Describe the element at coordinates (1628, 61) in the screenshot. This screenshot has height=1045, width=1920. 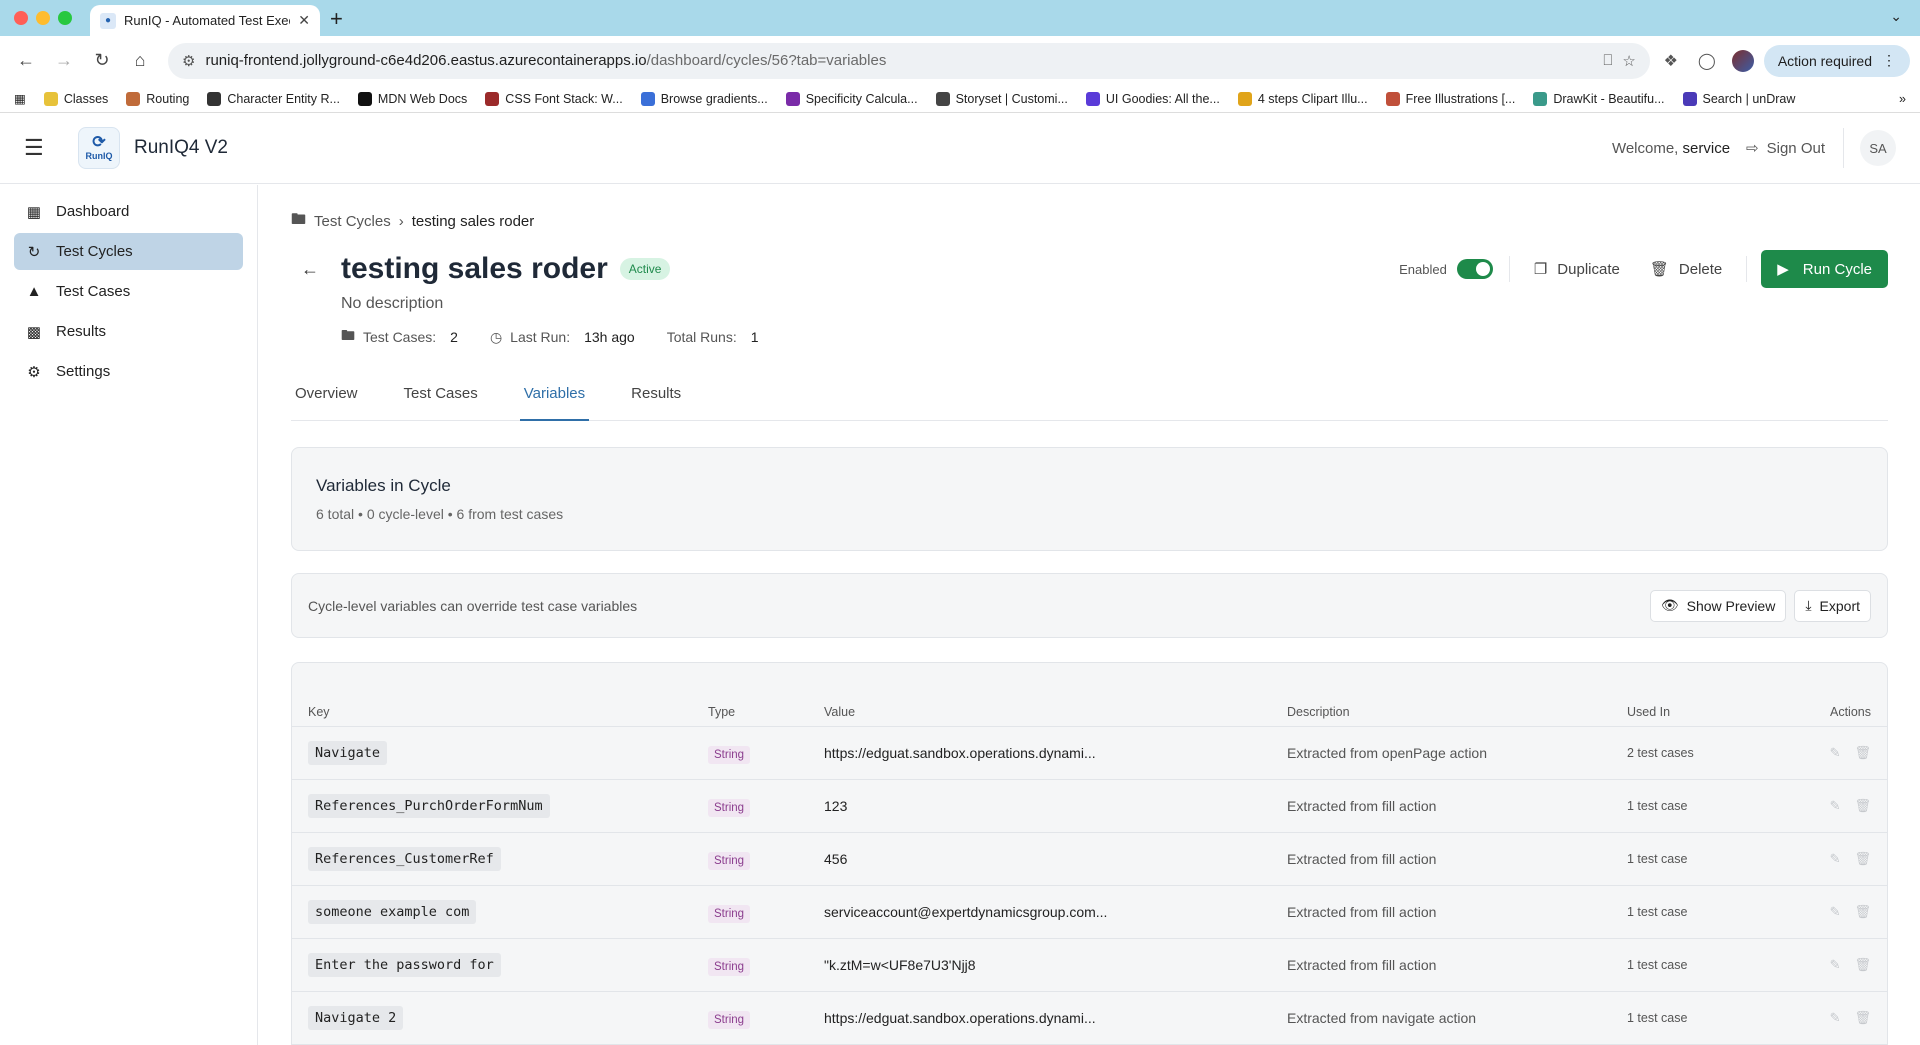
I see `bookmark-star-icon: ☆` at that location.